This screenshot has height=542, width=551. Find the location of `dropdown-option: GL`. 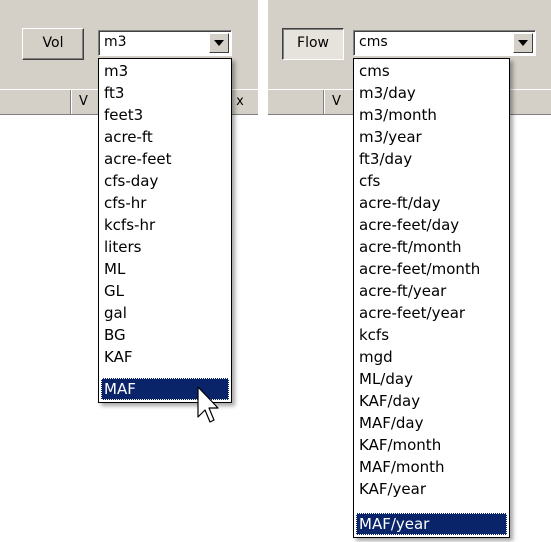

dropdown-option: GL is located at coordinates (165, 291).